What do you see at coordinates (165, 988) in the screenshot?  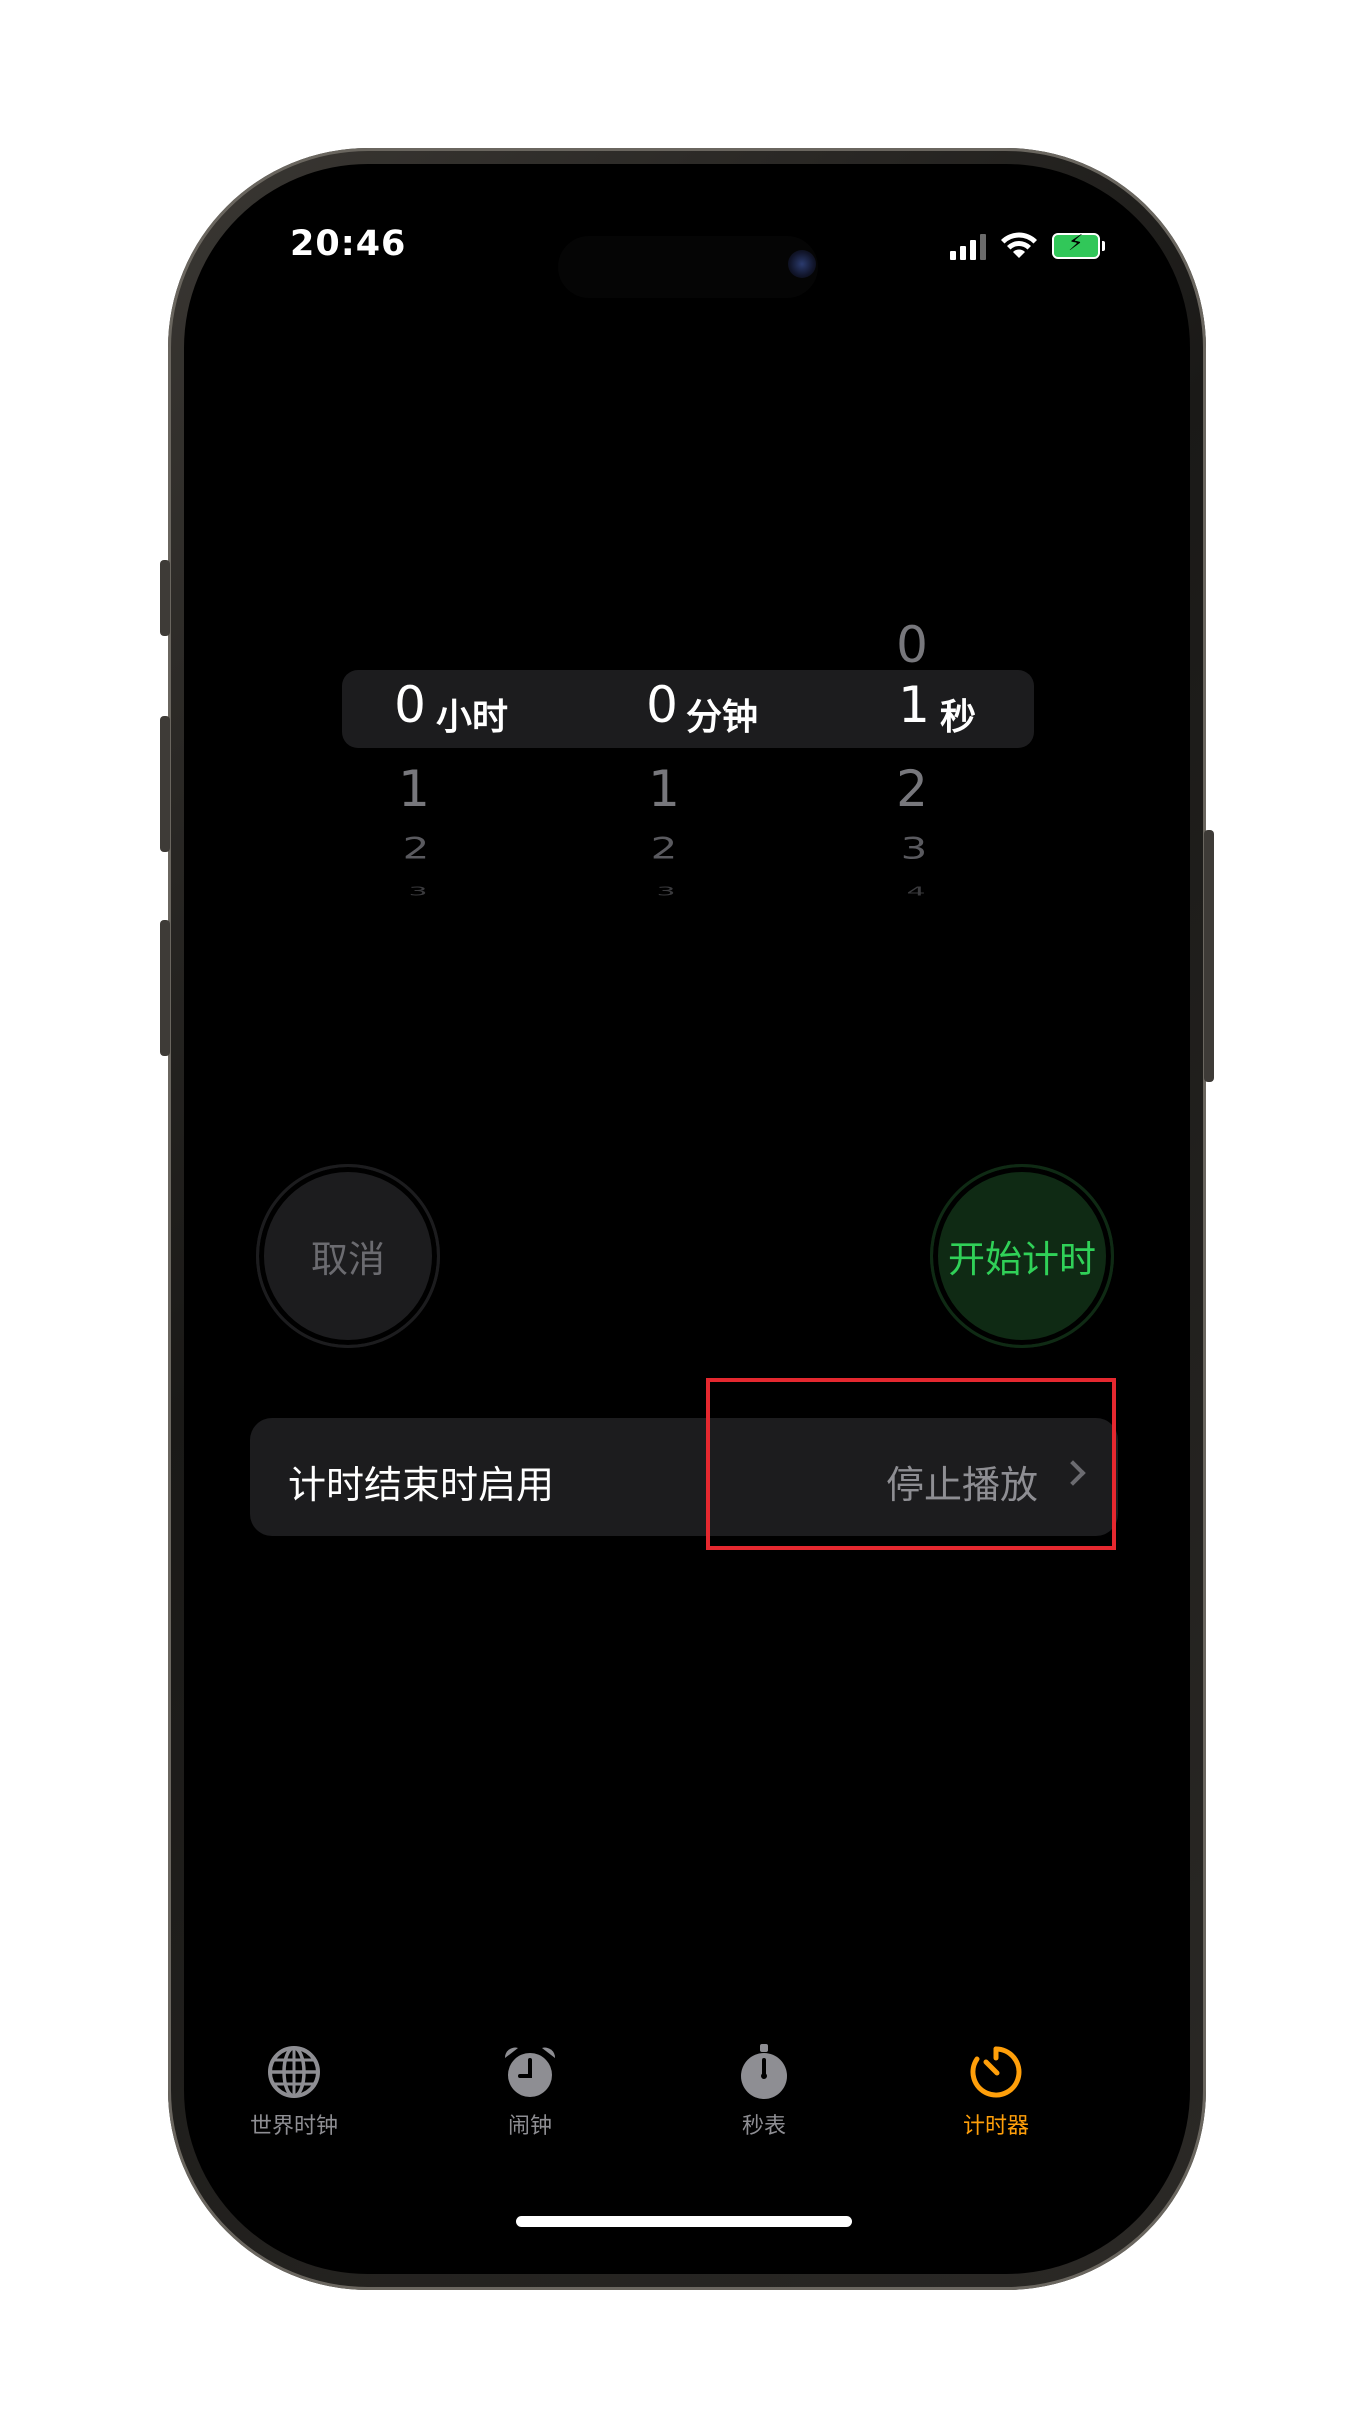 I see `volume-down-button` at bounding box center [165, 988].